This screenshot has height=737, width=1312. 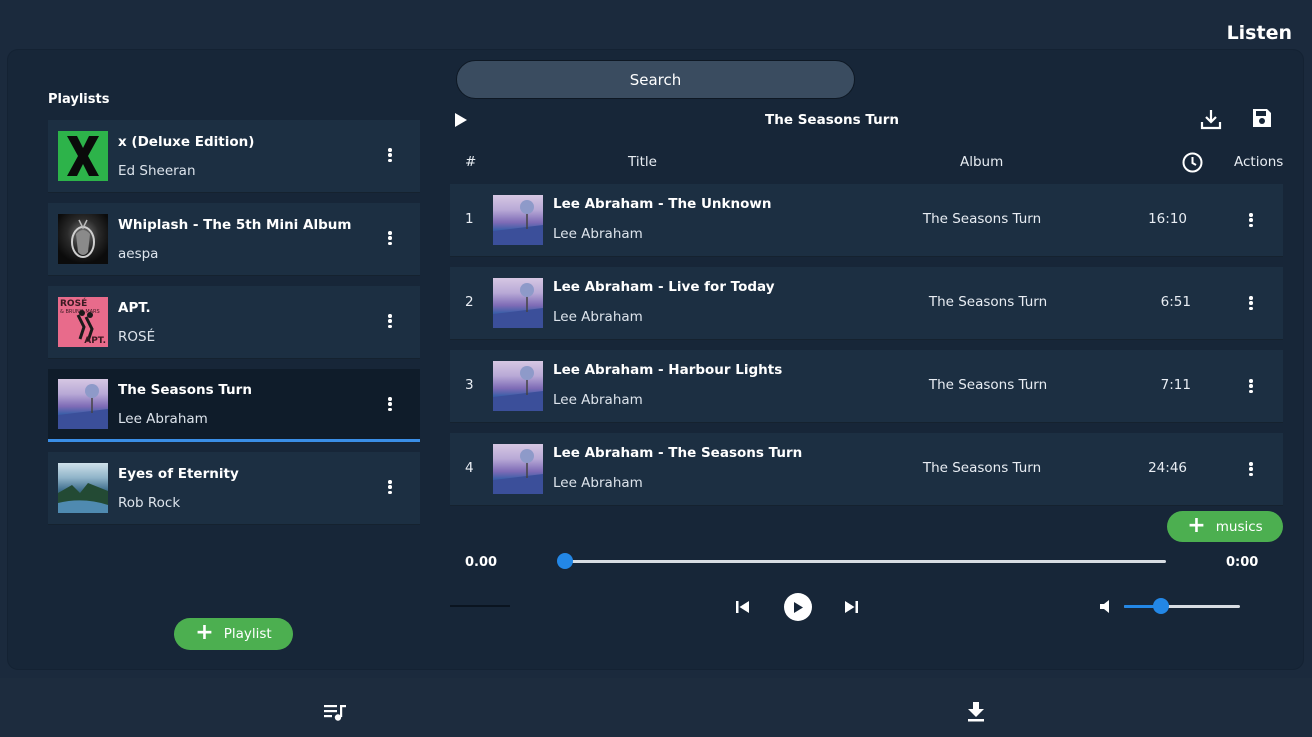 I want to click on volume-slider, so click(x=1182, y=606).